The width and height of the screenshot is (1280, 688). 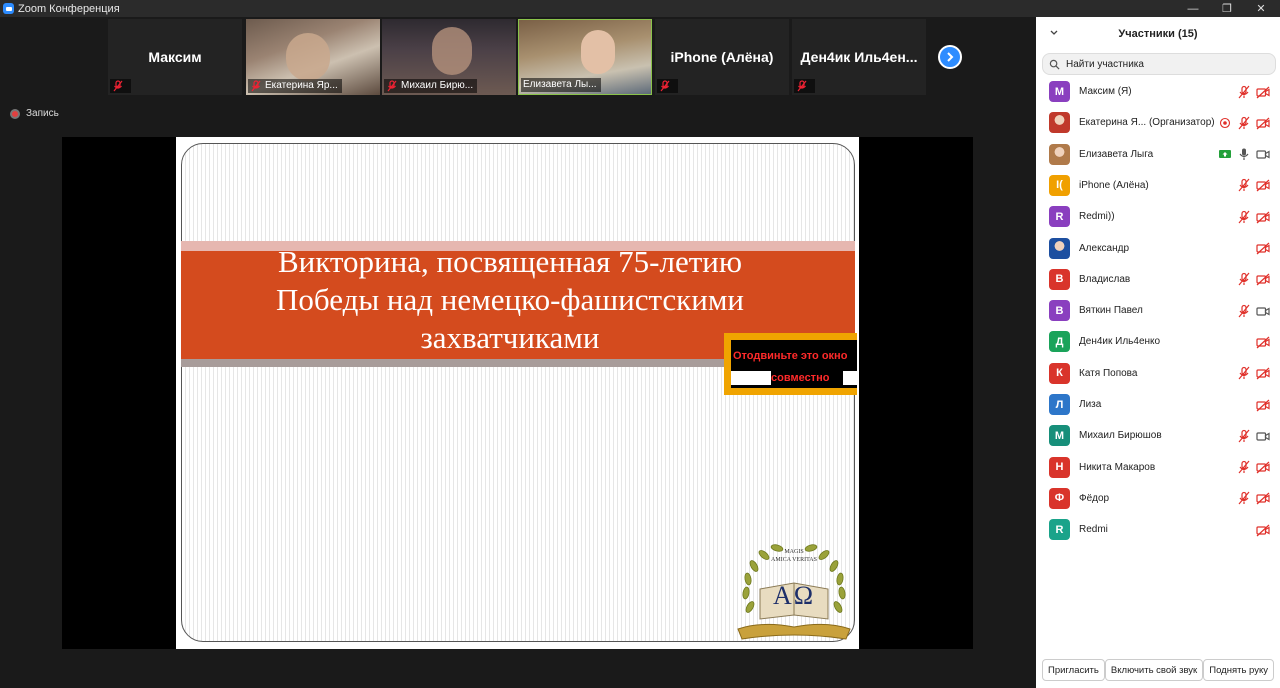 What do you see at coordinates (15, 113) in the screenshot?
I see `record-icon` at bounding box center [15, 113].